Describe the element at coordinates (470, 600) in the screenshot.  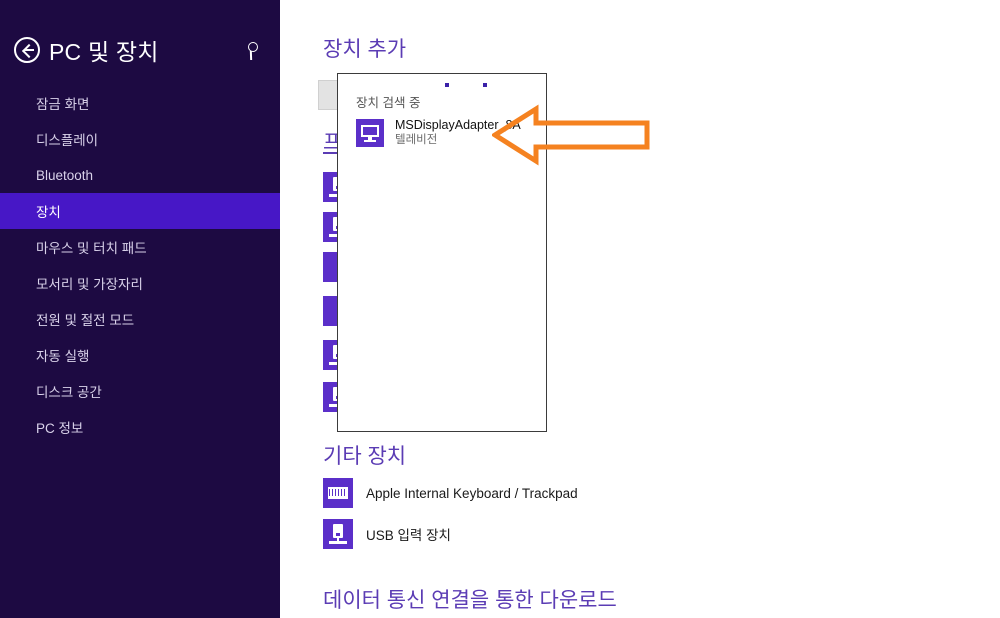
I see `heading-metered-download: 데이터 통신 연결을 통한 다운로드` at that location.